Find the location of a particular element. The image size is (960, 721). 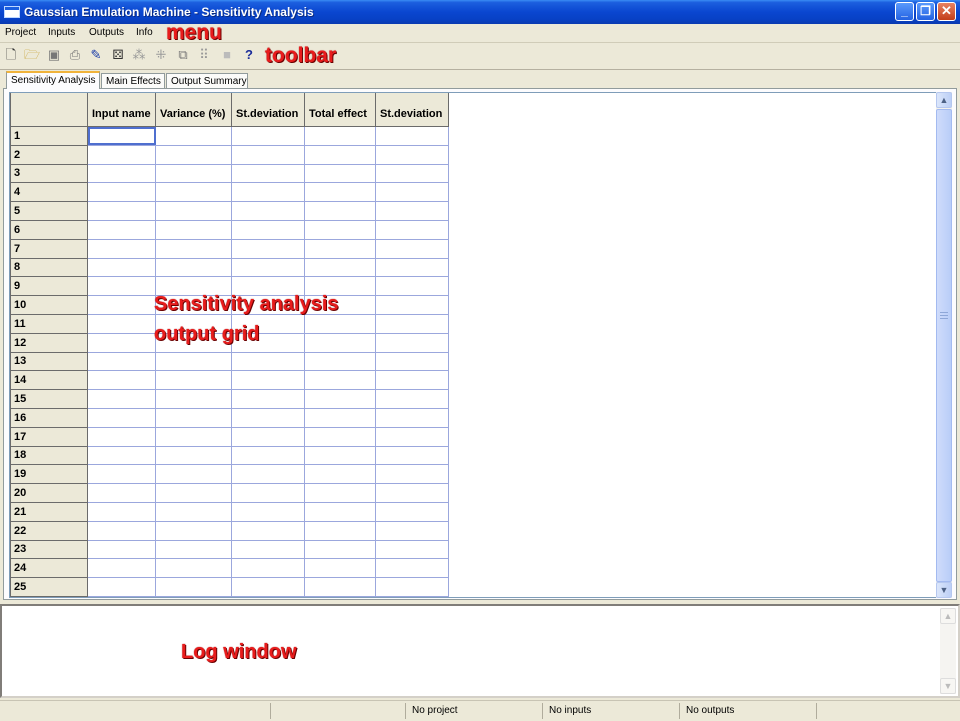

menu-info: Info is located at coordinates (144, 32).